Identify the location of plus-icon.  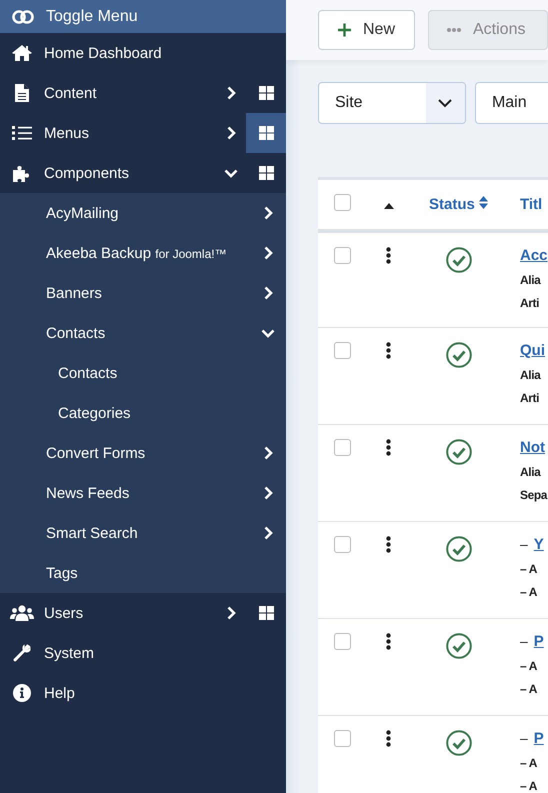
(344, 30).